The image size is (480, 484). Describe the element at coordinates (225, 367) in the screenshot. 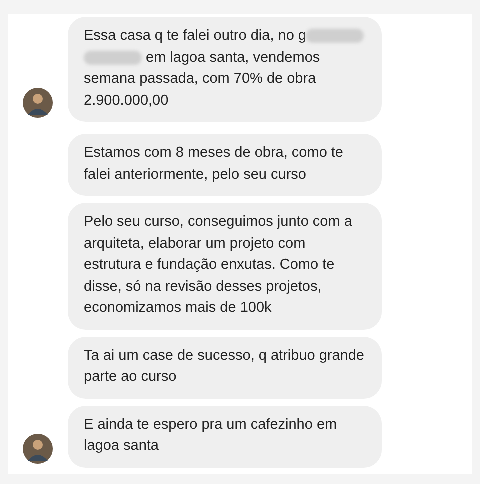

I see `message-bubble: Ta ai um case de sucesso, q atribuo grande parte ao curso` at that location.